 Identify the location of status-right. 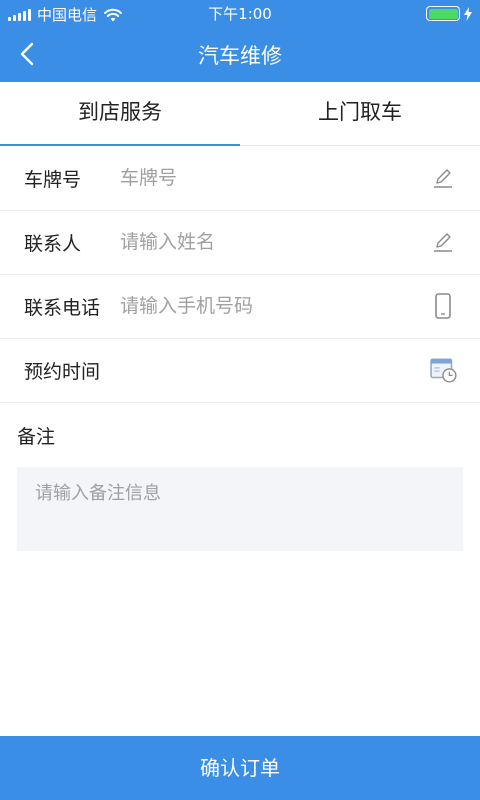
(449, 13).